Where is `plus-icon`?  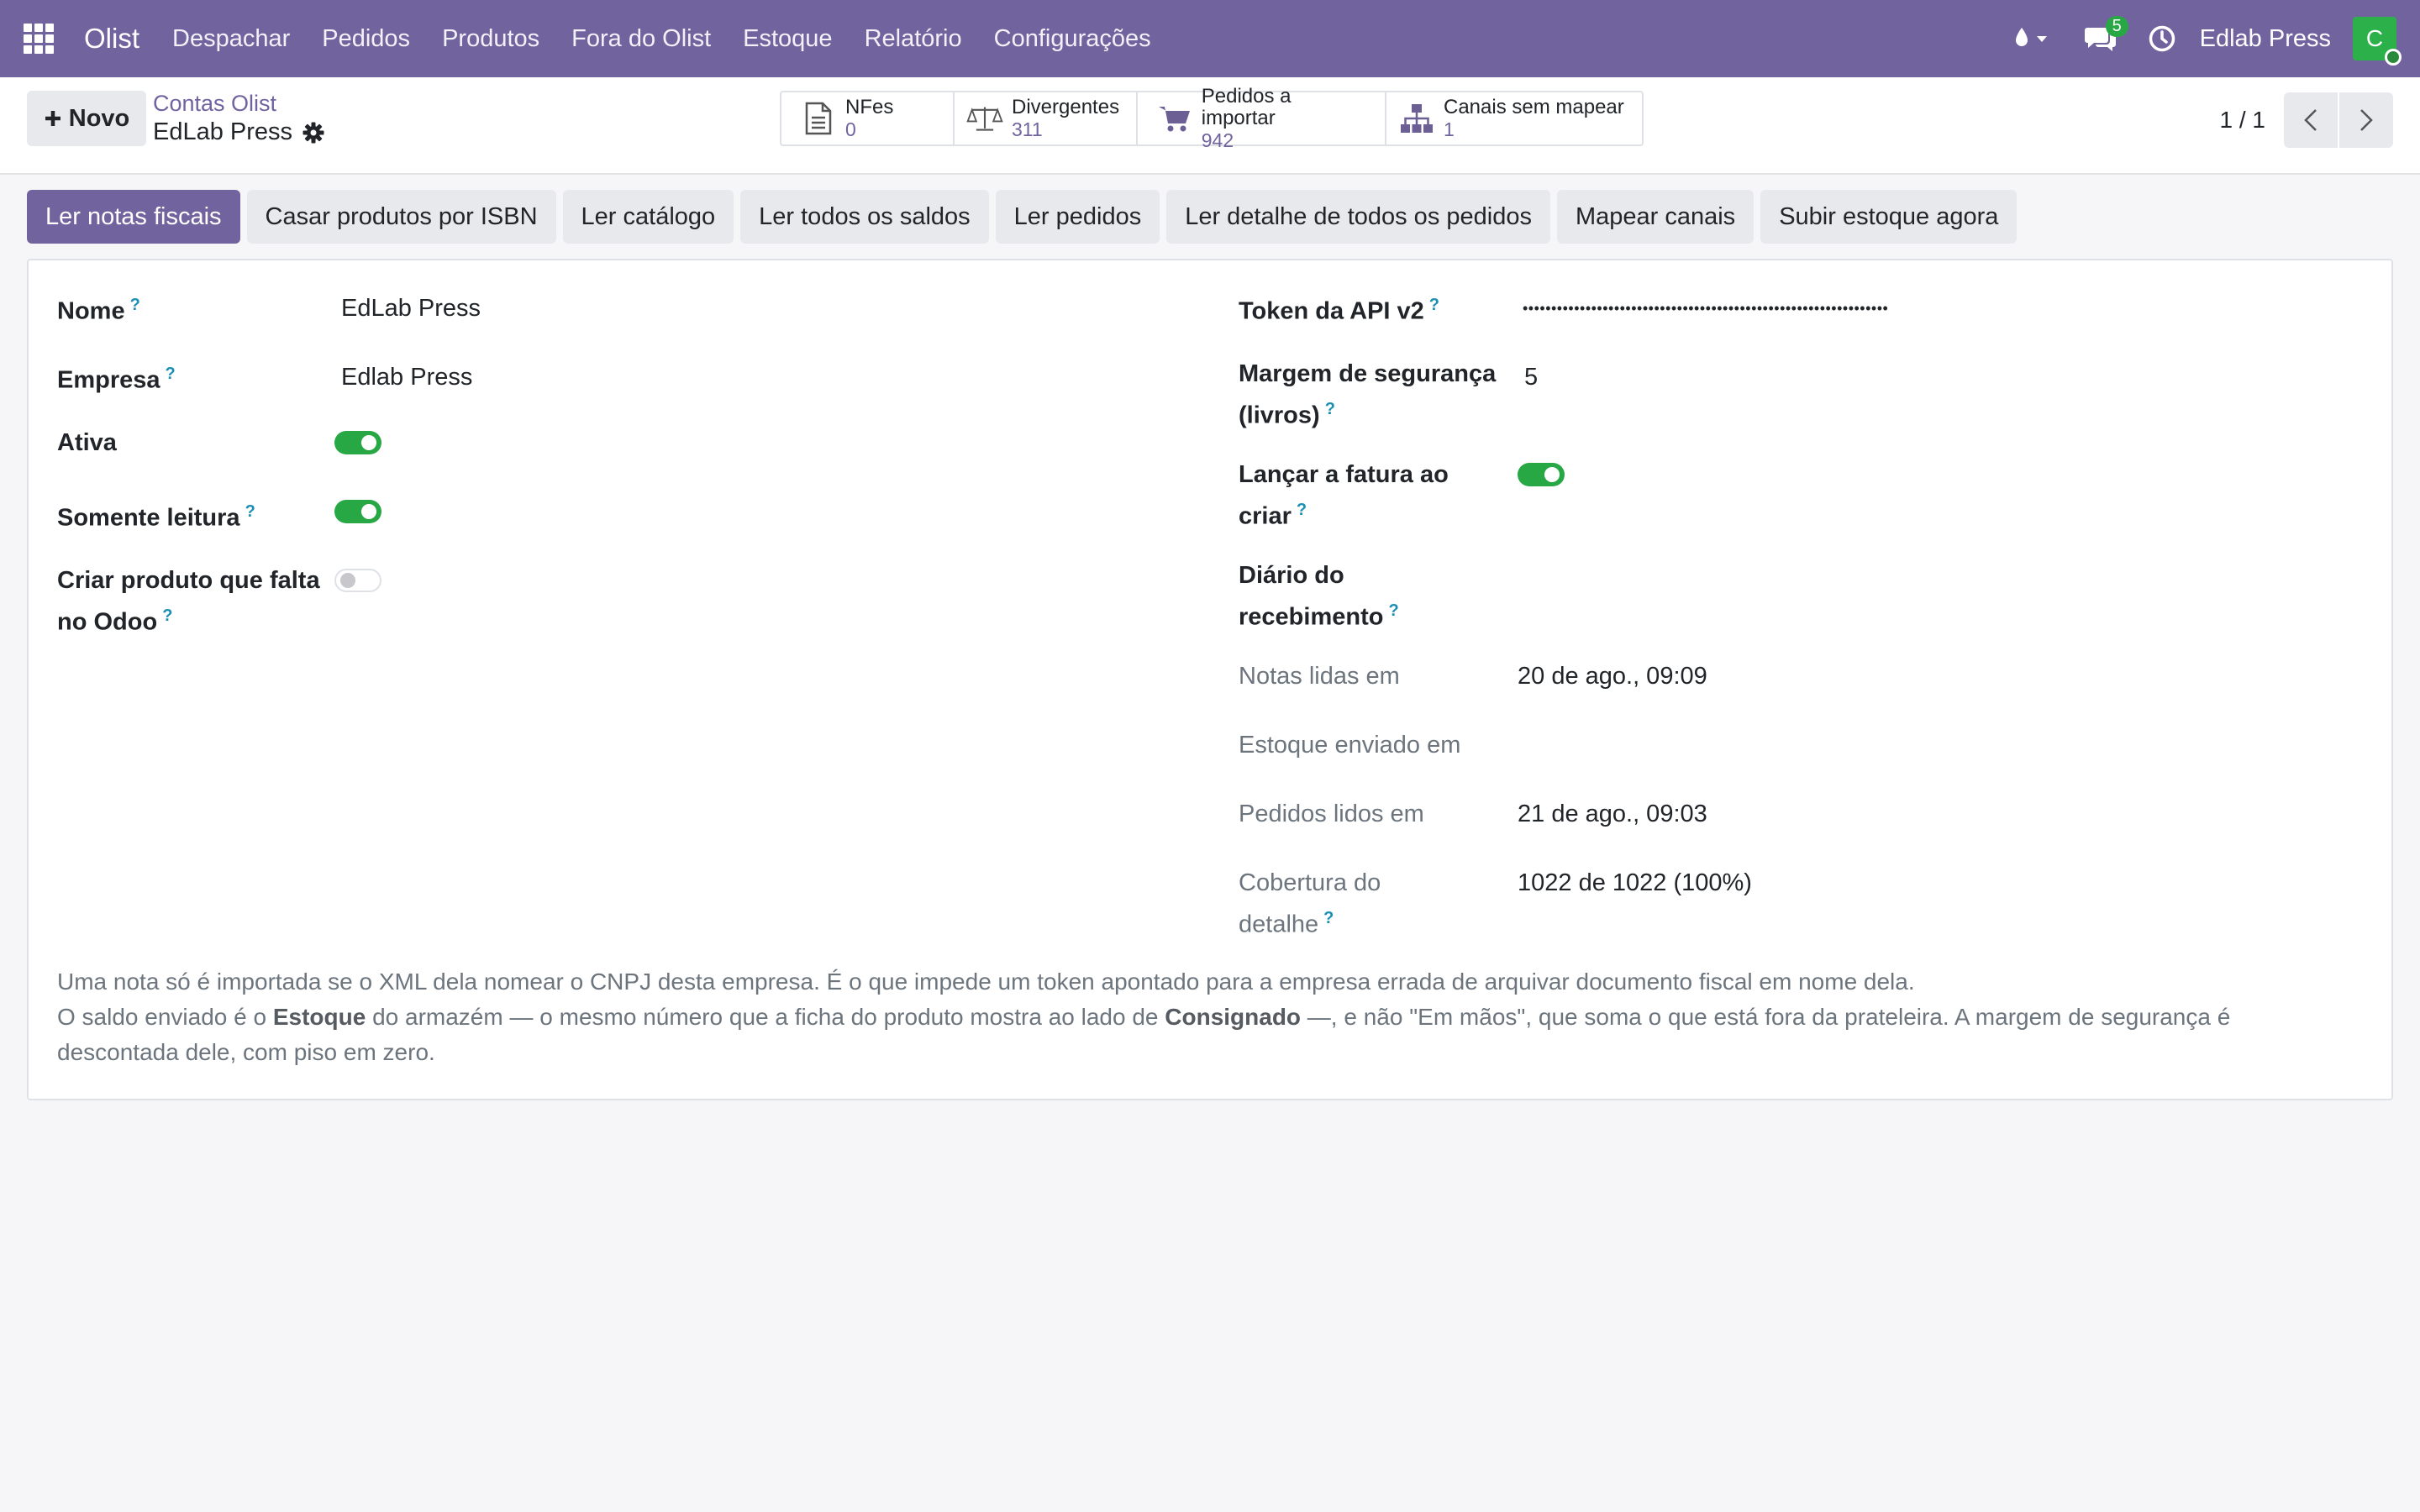
plus-icon is located at coordinates (52, 118).